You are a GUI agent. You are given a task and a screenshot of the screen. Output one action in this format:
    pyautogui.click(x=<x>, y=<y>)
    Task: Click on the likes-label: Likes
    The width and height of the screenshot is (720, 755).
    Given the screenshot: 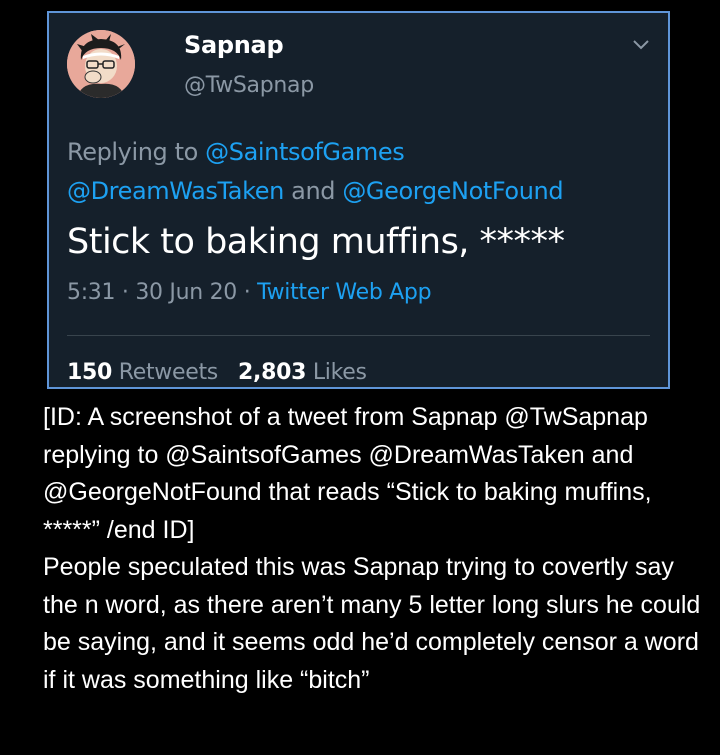 What is the action you would take?
    pyautogui.click(x=339, y=372)
    